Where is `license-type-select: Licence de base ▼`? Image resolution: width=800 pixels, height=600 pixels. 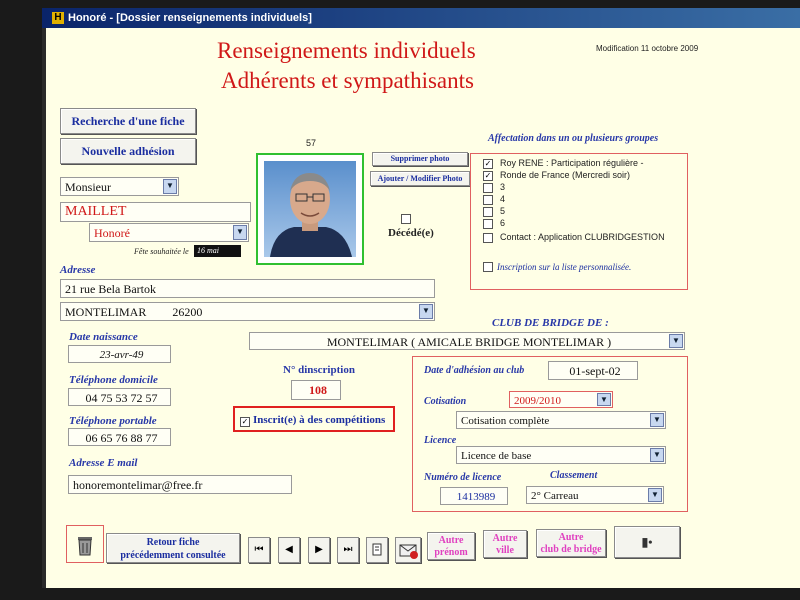
license-type-select: Licence de base ▼ is located at coordinates (561, 455).